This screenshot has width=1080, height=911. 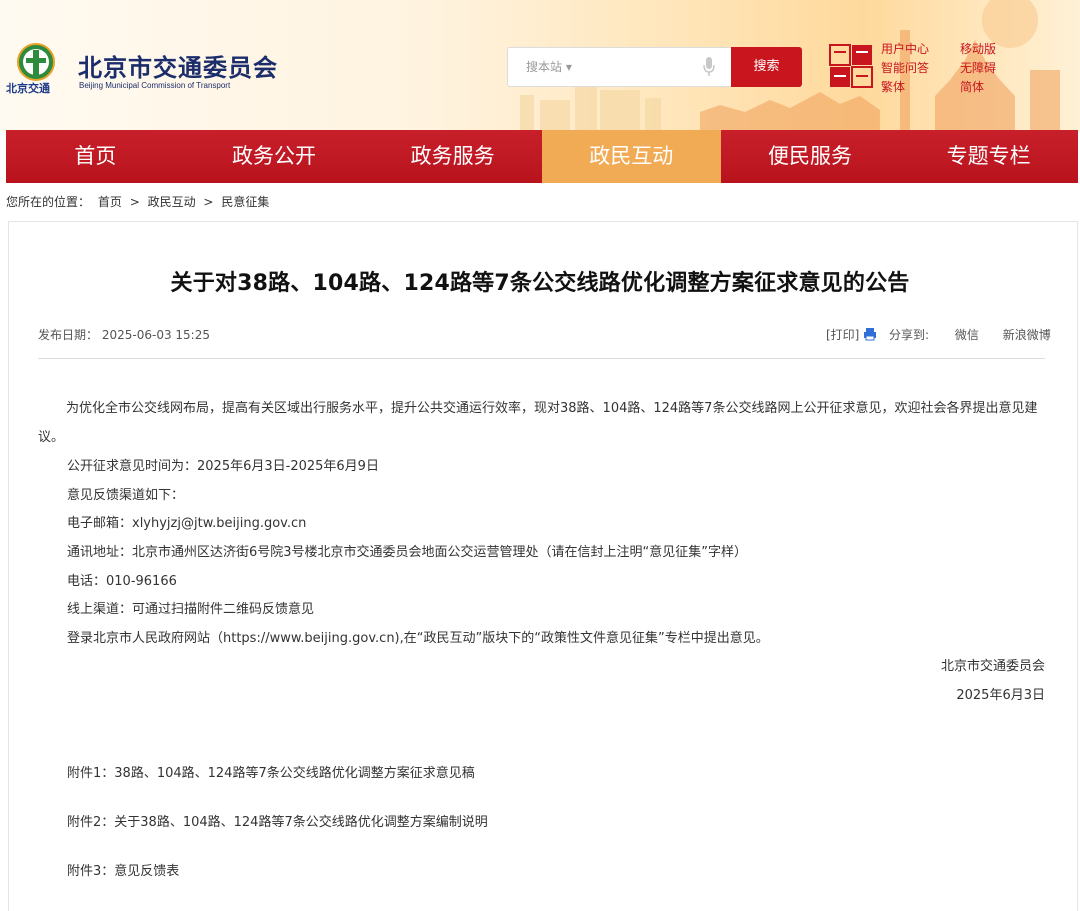 What do you see at coordinates (631, 156) in the screenshot?
I see `nav-item-interaction: 政民互动` at bounding box center [631, 156].